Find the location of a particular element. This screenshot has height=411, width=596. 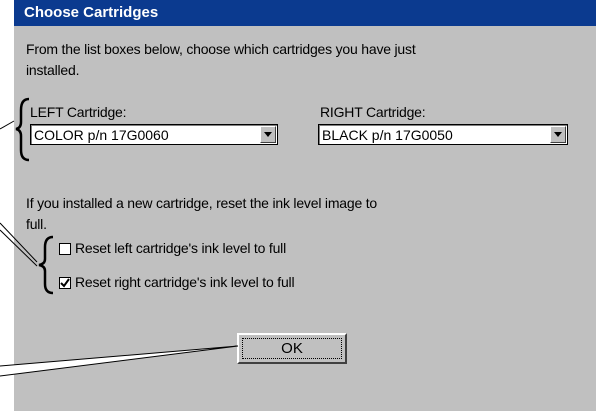

callout-line-checkboxes-a is located at coordinates (19, 242).